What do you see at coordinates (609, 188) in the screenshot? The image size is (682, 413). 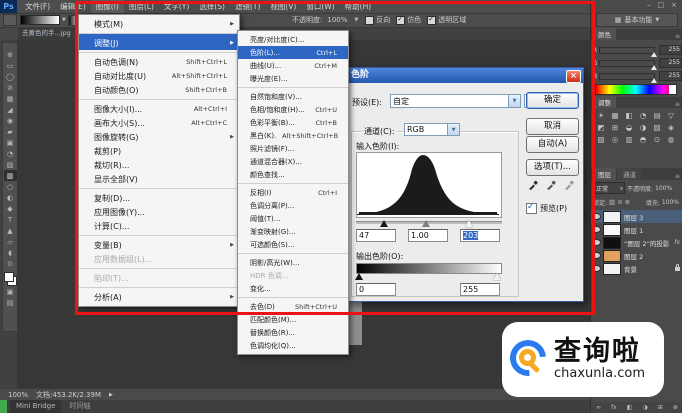 I see `blend-mode-select: 正常 ▼` at bounding box center [609, 188].